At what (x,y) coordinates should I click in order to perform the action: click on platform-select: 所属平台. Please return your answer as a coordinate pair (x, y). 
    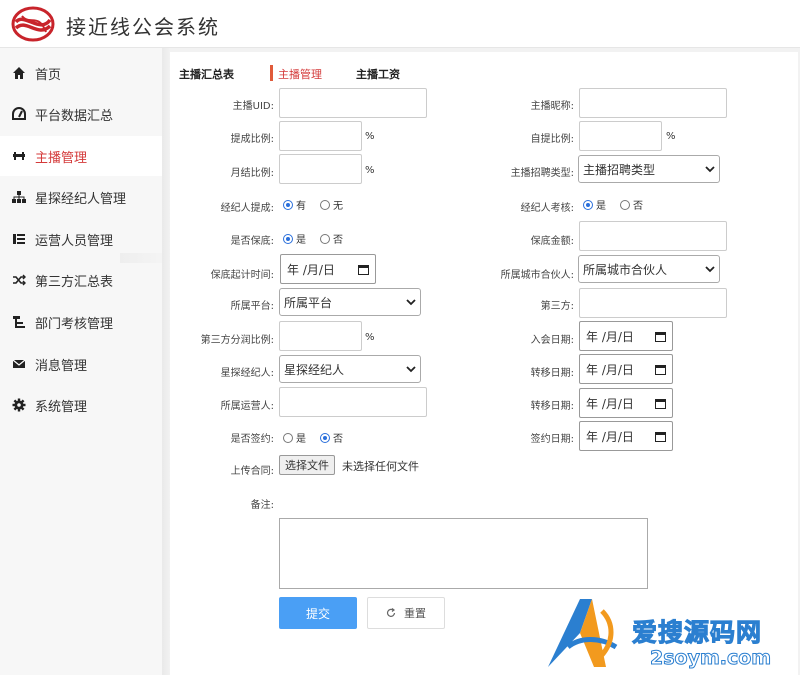
    Looking at the image, I should click on (350, 302).